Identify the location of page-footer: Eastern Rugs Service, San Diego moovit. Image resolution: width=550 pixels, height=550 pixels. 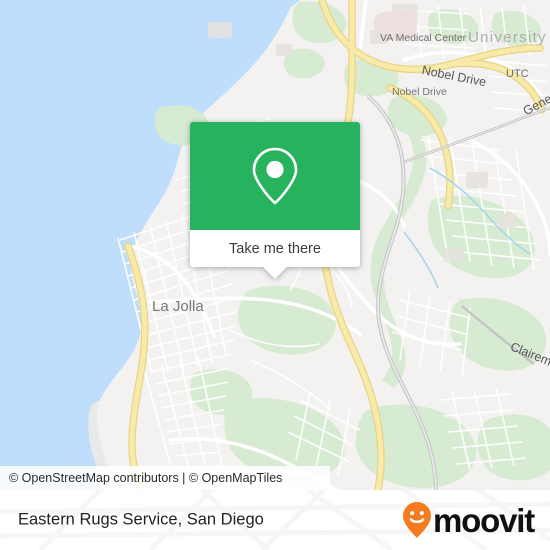
(275, 520).